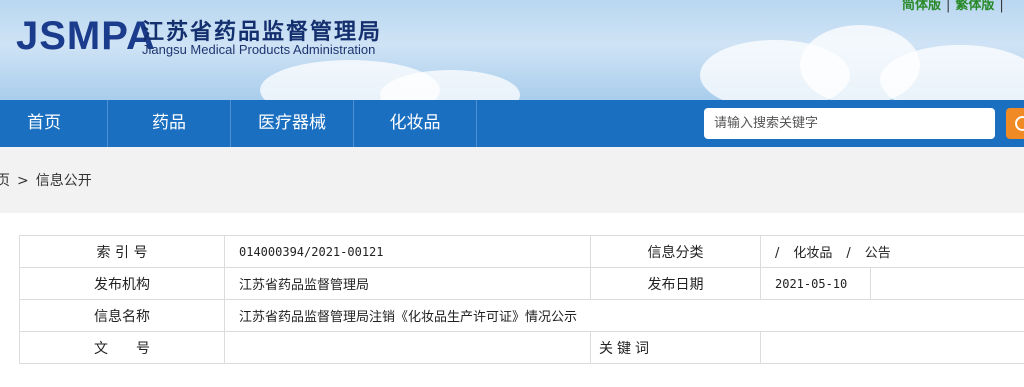 This screenshot has height=387, width=1024. What do you see at coordinates (86, 36) in the screenshot?
I see `site-logo: JSMPA` at bounding box center [86, 36].